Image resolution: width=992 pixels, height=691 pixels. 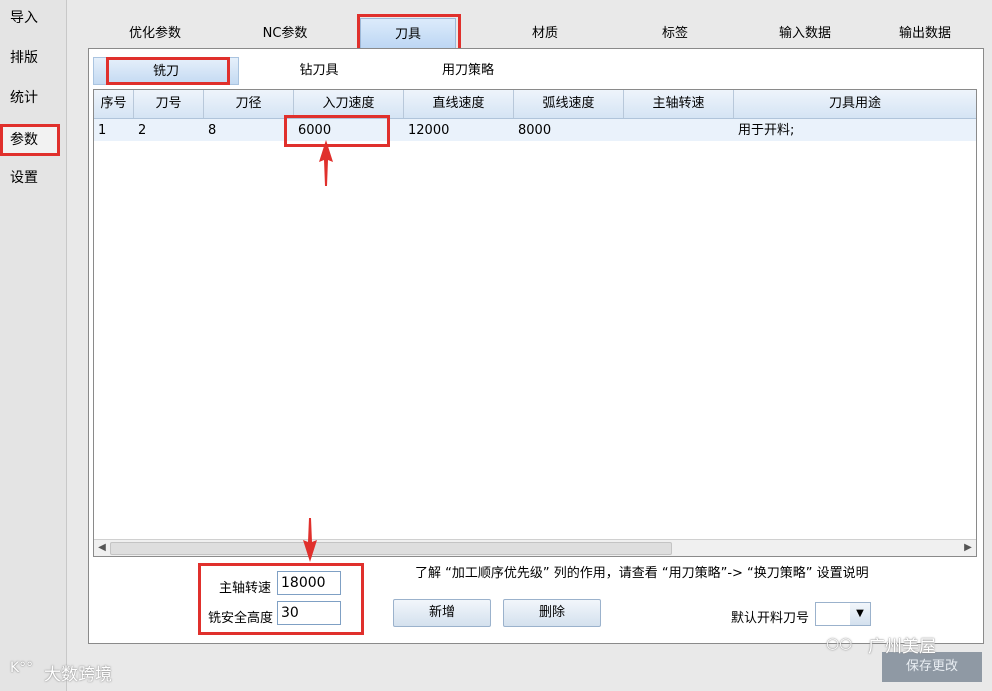 What do you see at coordinates (968, 548) in the screenshot?
I see `scroll-right-icon: ▶` at bounding box center [968, 548].